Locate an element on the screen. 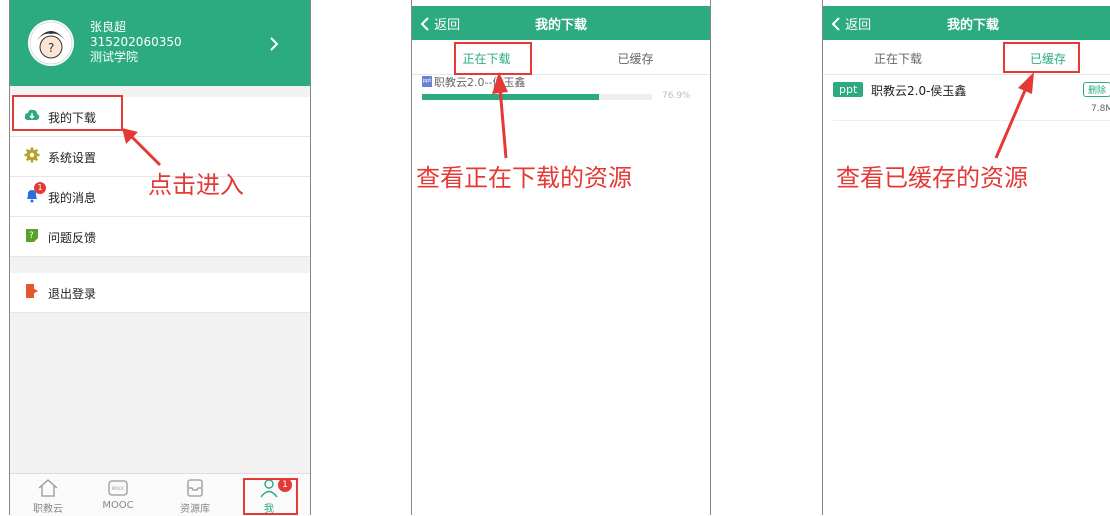  tab-cached: 已缓存 is located at coordinates (635, 58).